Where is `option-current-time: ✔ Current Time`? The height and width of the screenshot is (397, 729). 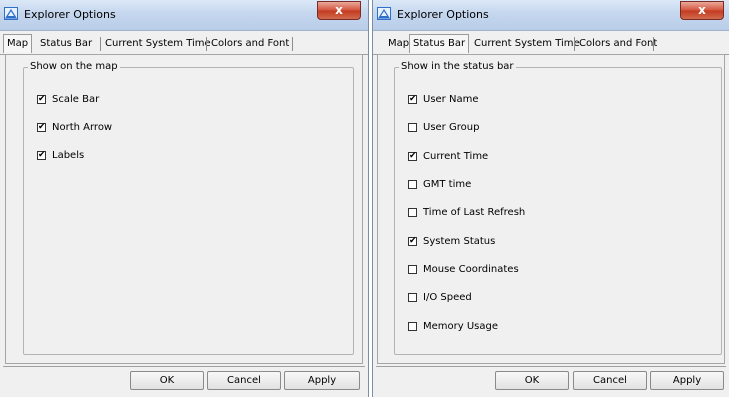 option-current-time: ✔ Current Time is located at coordinates (448, 158).